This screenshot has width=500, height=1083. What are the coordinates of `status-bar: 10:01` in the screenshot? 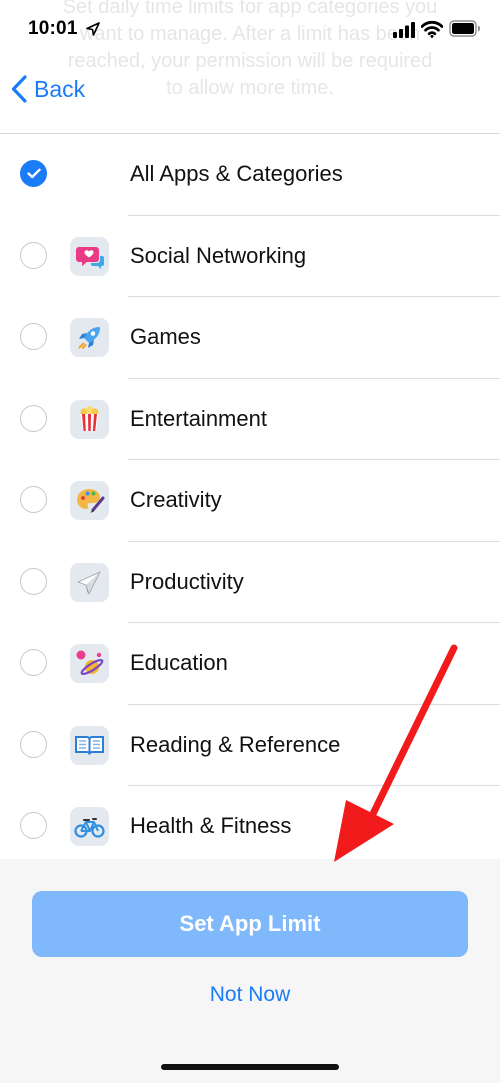 It's located at (250, 30).